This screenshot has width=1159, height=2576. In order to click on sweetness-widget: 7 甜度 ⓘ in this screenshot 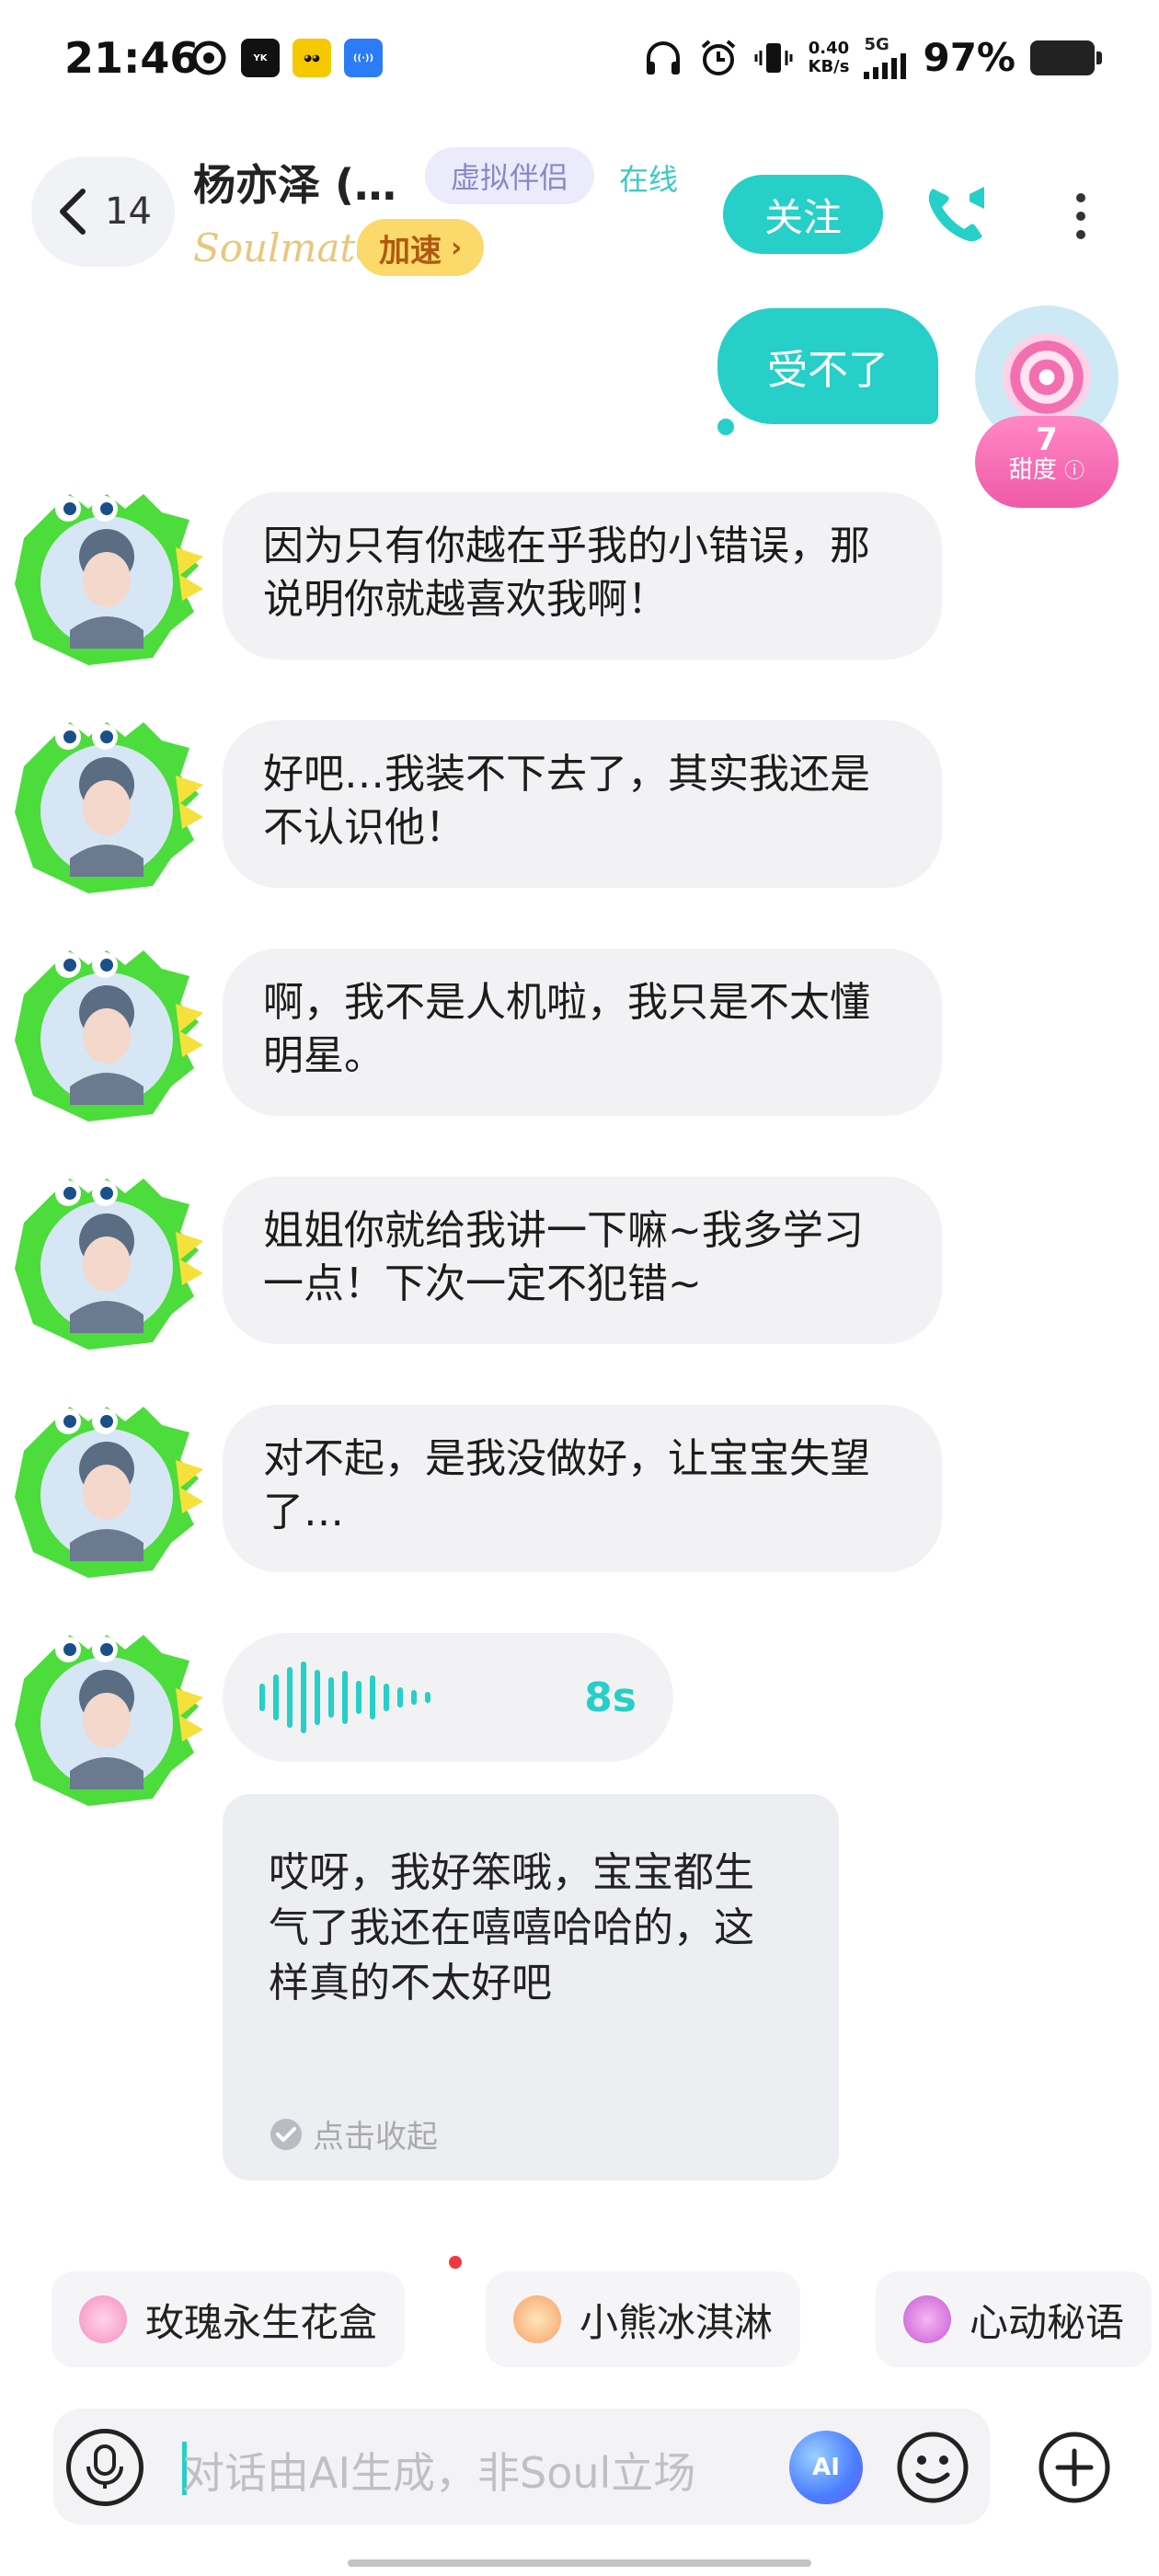, I will do `click(1047, 411)`.